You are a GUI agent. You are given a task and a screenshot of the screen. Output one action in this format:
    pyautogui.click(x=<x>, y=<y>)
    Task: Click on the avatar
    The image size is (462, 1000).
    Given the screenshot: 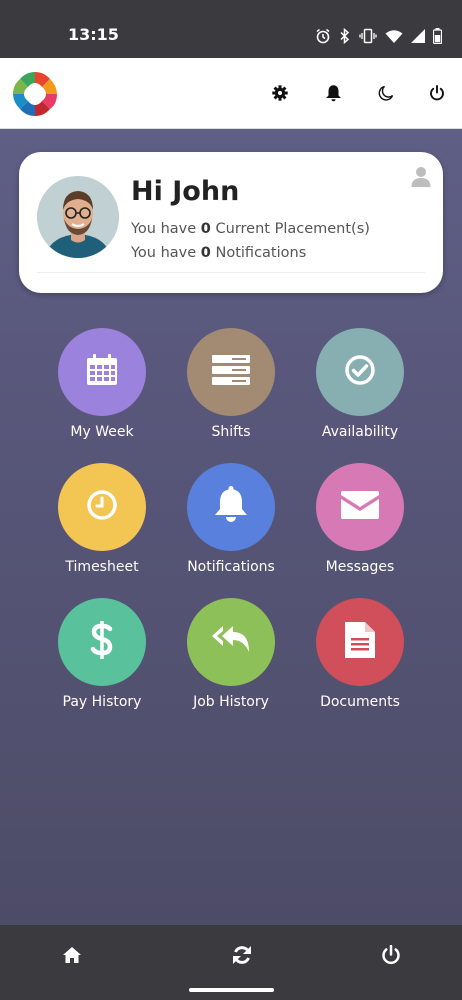 What is the action you would take?
    pyautogui.click(x=78, y=217)
    